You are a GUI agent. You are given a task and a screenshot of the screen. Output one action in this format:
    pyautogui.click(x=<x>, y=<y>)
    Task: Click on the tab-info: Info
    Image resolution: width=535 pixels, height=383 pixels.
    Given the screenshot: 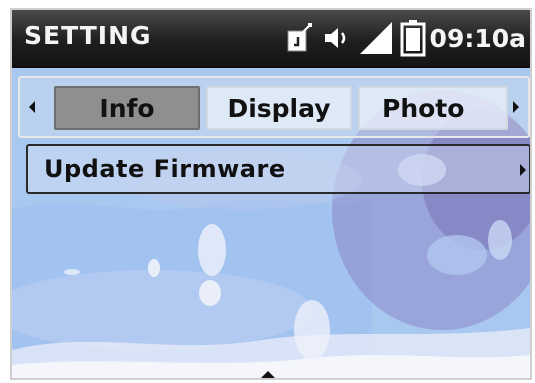 What is the action you would take?
    pyautogui.click(x=127, y=108)
    